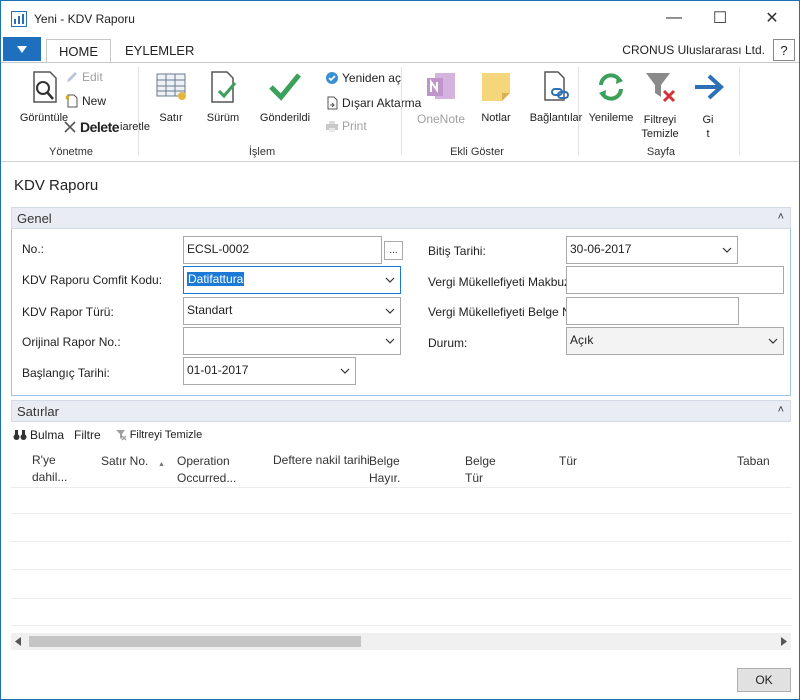 This screenshot has height=700, width=800. Describe the element at coordinates (158, 435) in the screenshot. I see `filtreyi-temizle-lines-button: Filtreyi Temizle` at that location.